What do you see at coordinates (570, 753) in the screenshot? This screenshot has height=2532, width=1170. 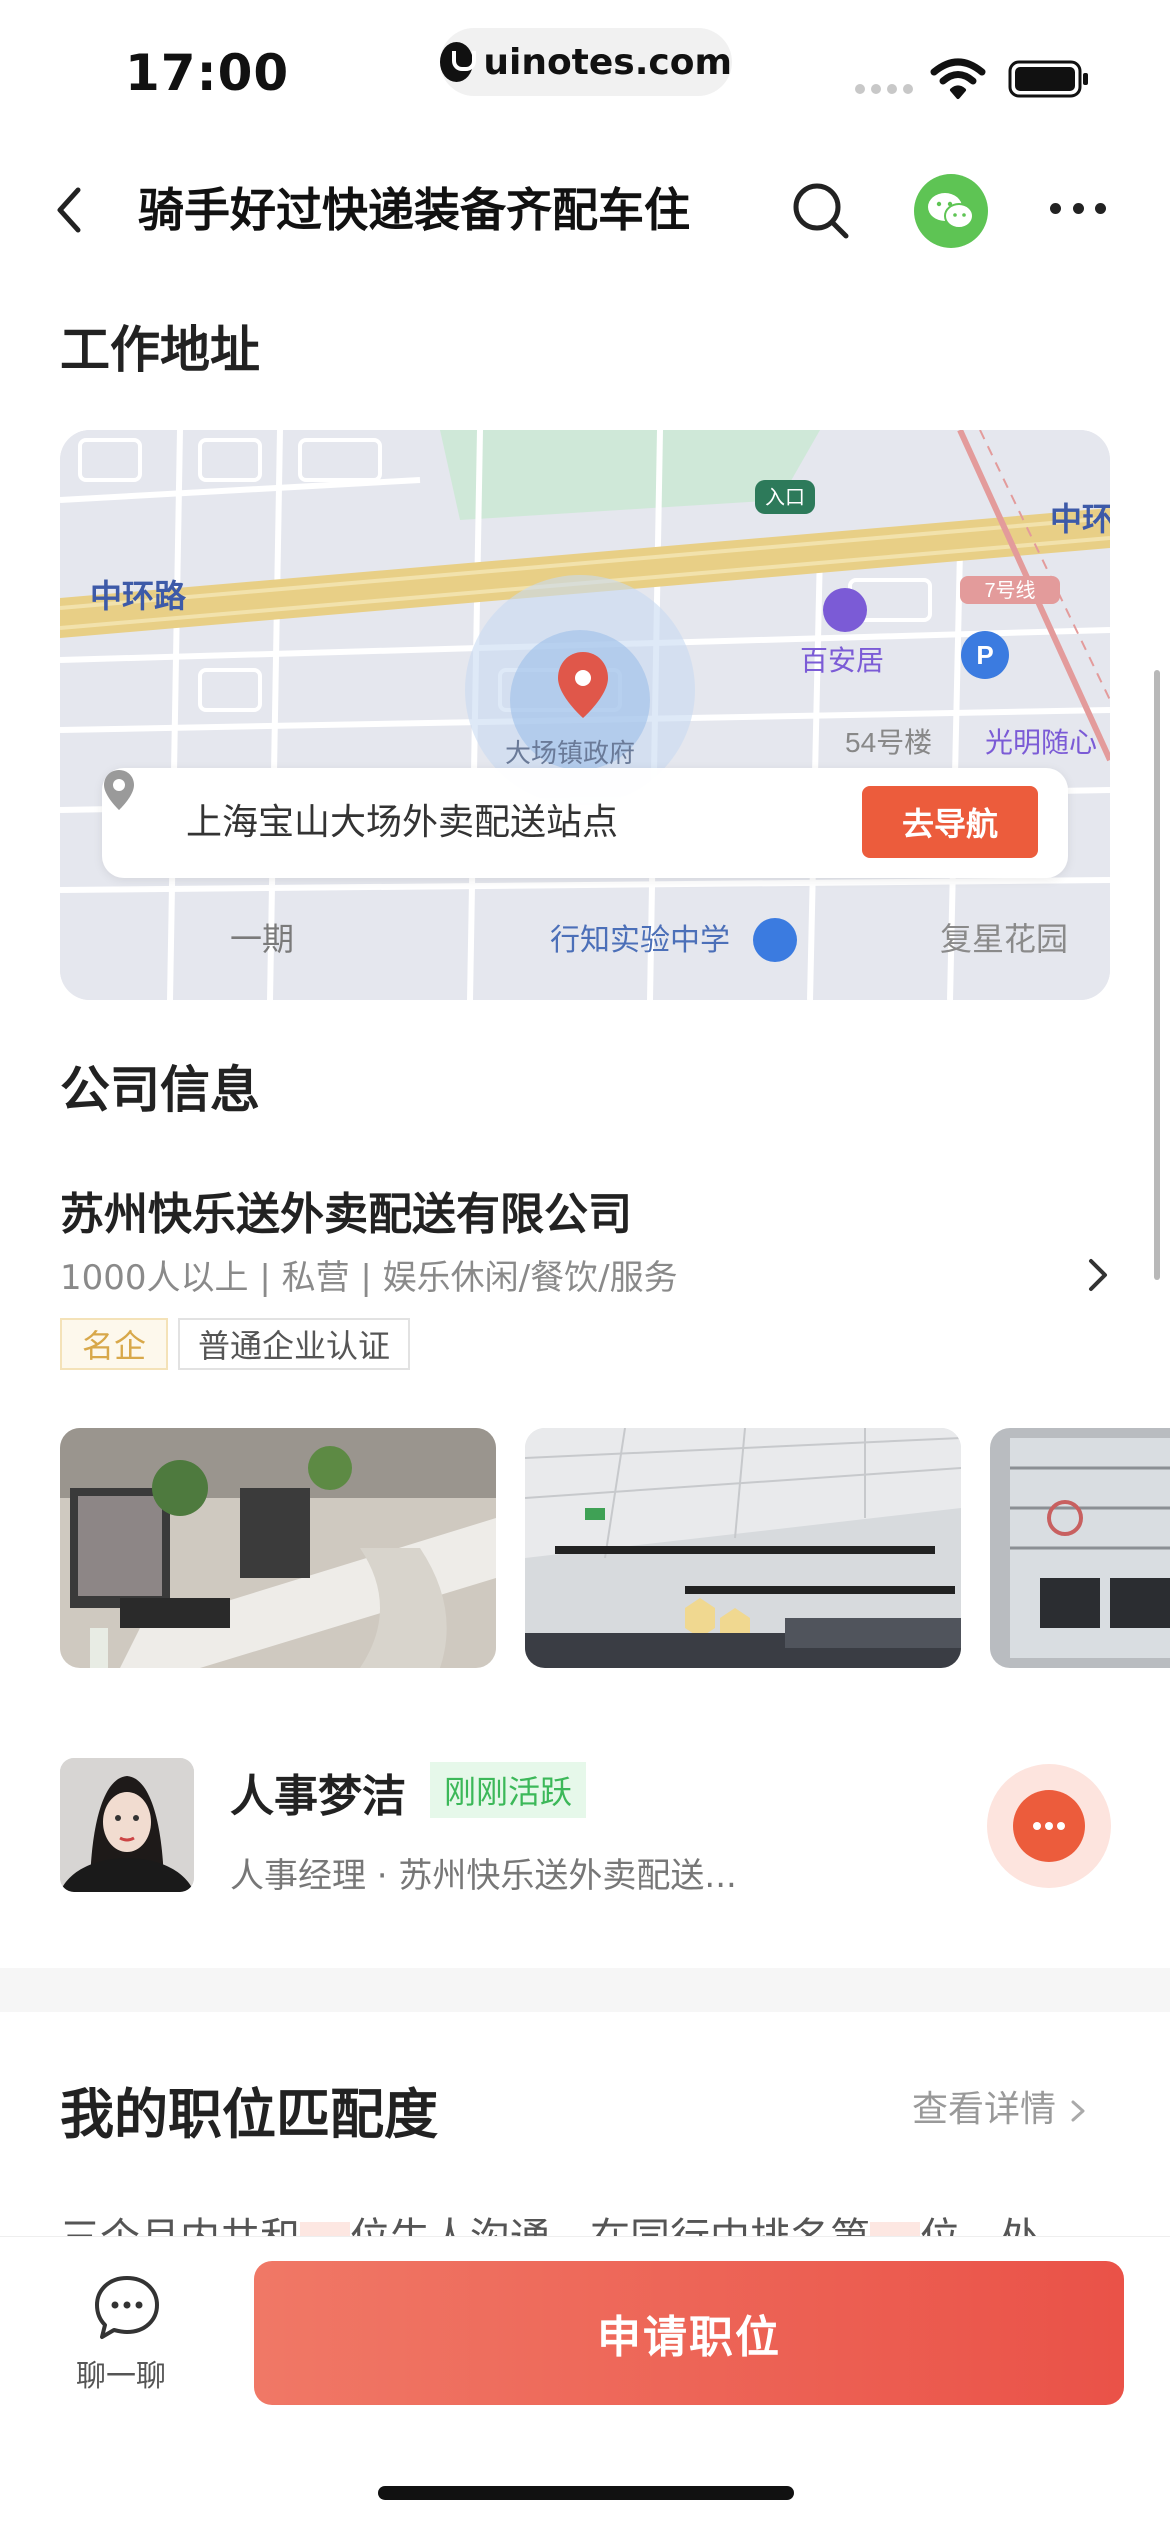 I see `map-label-govt: 大场镇政府` at bounding box center [570, 753].